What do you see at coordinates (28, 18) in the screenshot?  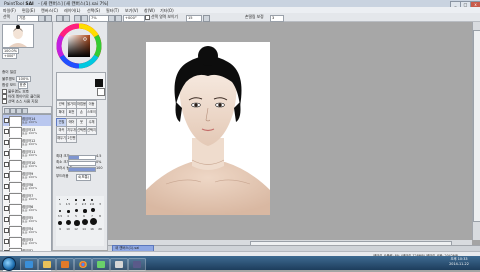 I see `selection-mode-select: 기본` at bounding box center [28, 18].